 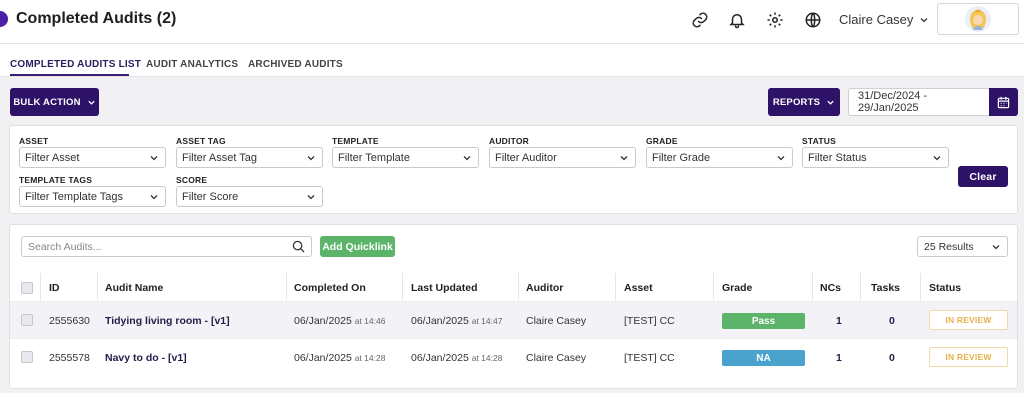 What do you see at coordinates (52, 157) in the screenshot?
I see `asset-filter-placeholder: Filter Asset` at bounding box center [52, 157].